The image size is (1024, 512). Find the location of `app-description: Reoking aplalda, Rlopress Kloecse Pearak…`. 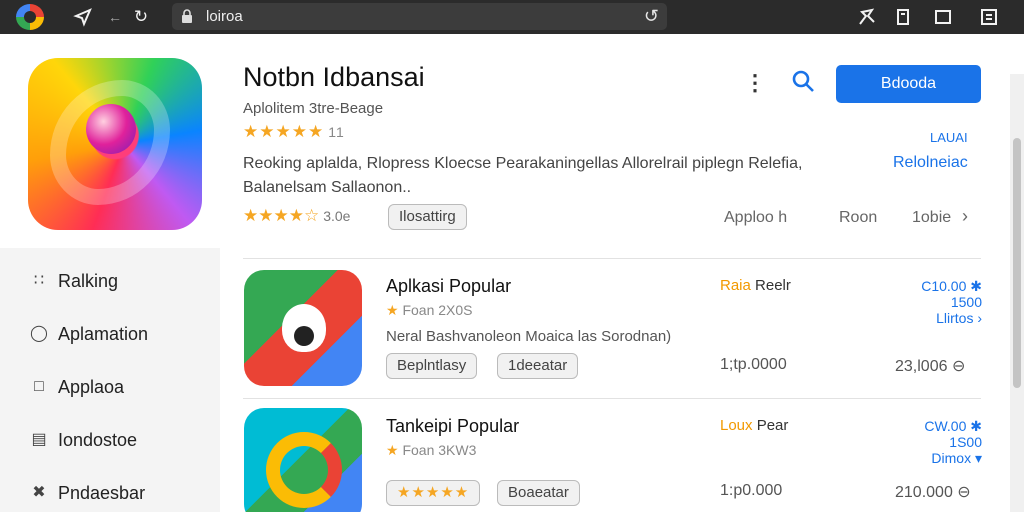

app-description: Reoking aplalda, Rlopress Kloecse Pearak… is located at coordinates (523, 175).